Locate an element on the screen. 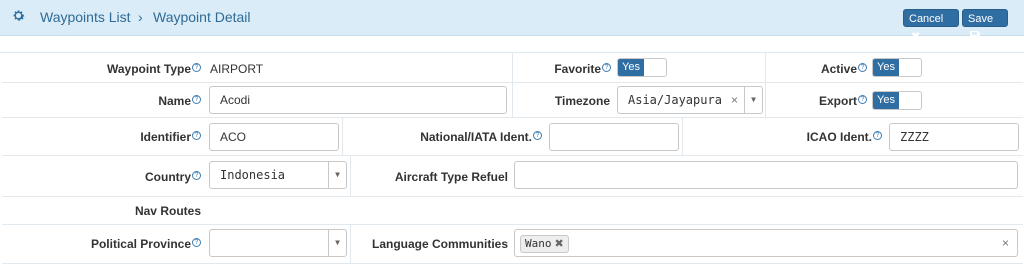 The height and width of the screenshot is (266, 1024). export-label-text: Export is located at coordinates (837, 101).